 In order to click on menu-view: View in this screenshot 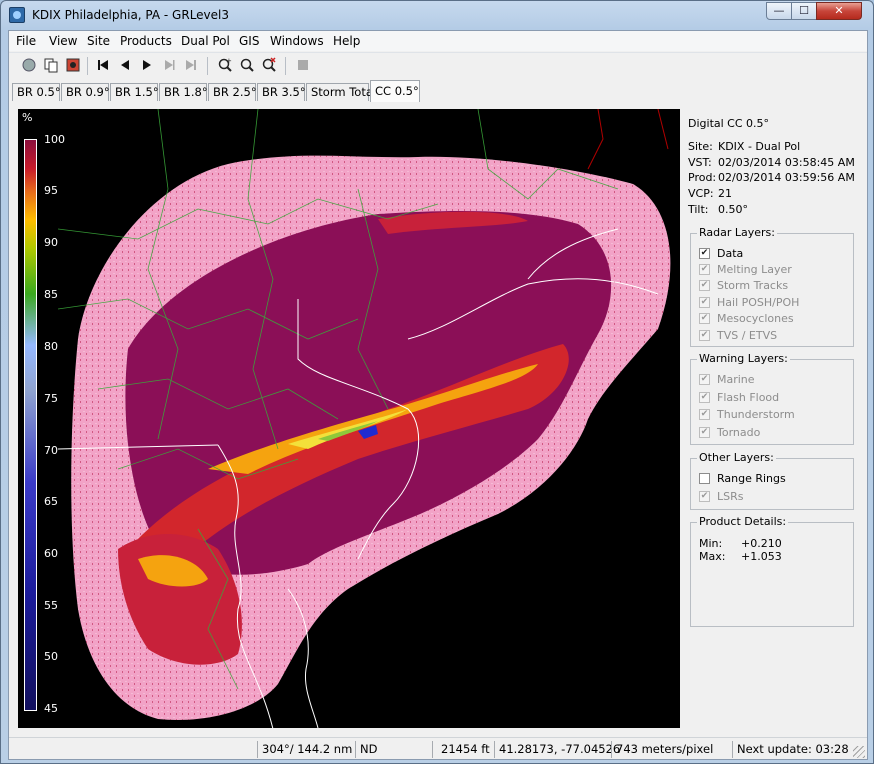, I will do `click(63, 41)`.